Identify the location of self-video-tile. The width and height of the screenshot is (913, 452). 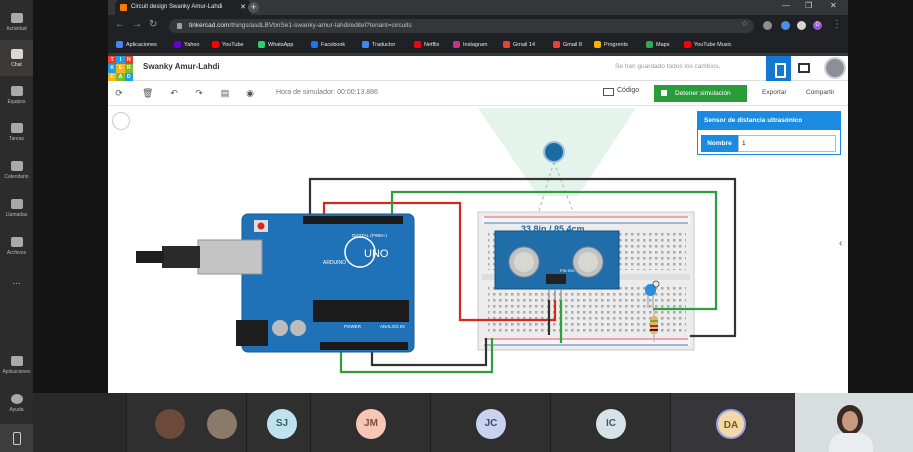
(854, 422).